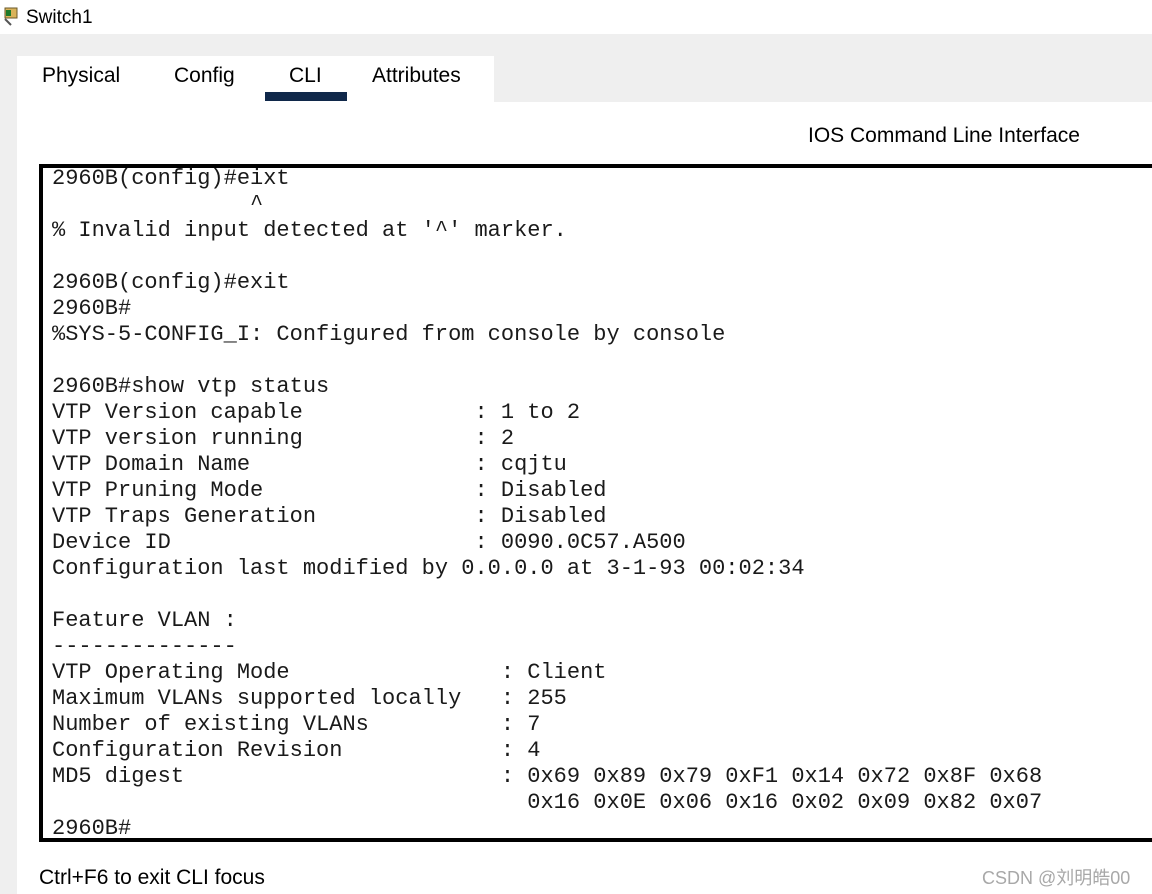 The height and width of the screenshot is (894, 1152). What do you see at coordinates (59, 17) in the screenshot?
I see `window-title: Switch1` at bounding box center [59, 17].